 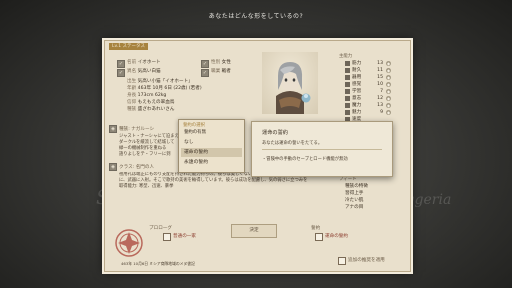 I want to click on reroll-name-button: ✓, so click(x=121, y=64).